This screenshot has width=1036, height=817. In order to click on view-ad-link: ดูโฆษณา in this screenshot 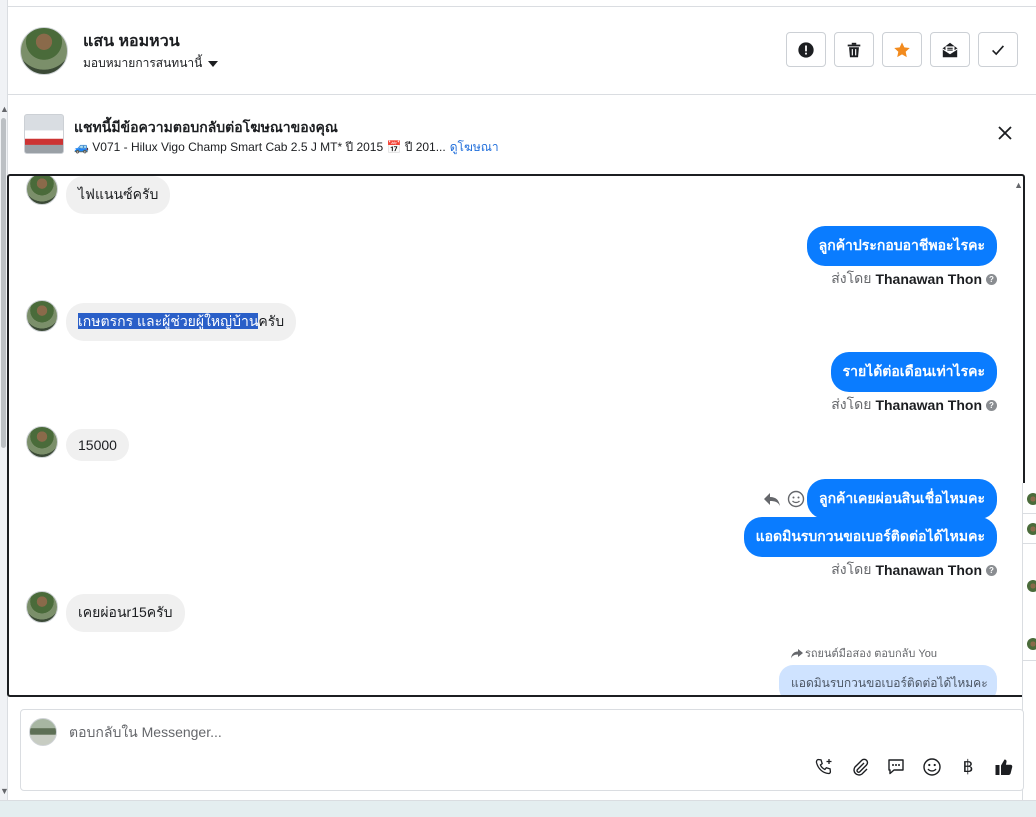, I will do `click(474, 147)`.